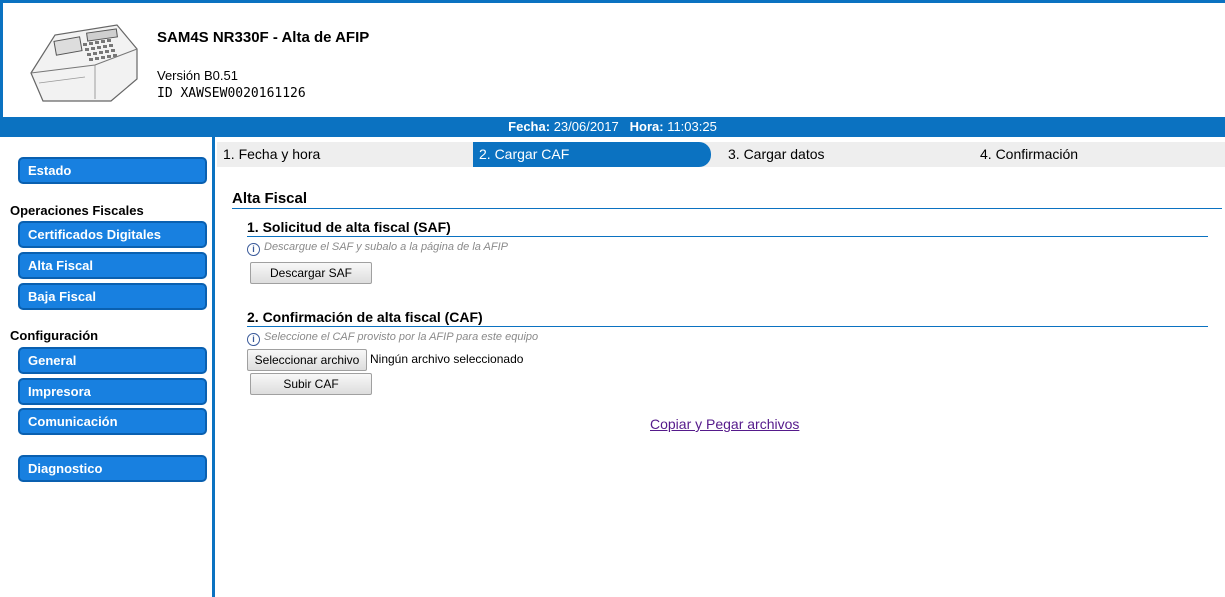  Describe the element at coordinates (447, 359) in the screenshot. I see `file-status-label: Ningún archivo seleccionado` at that location.